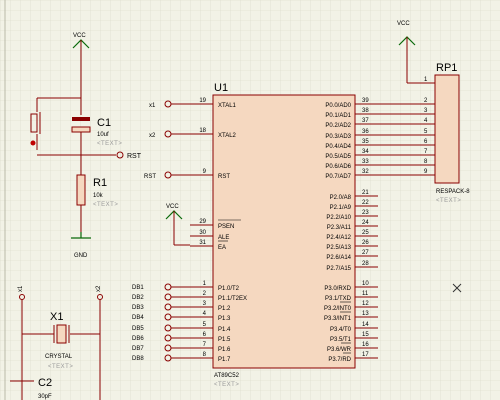 The image size is (500, 400). I want to click on u1-text: <TEXT>, so click(226, 385).